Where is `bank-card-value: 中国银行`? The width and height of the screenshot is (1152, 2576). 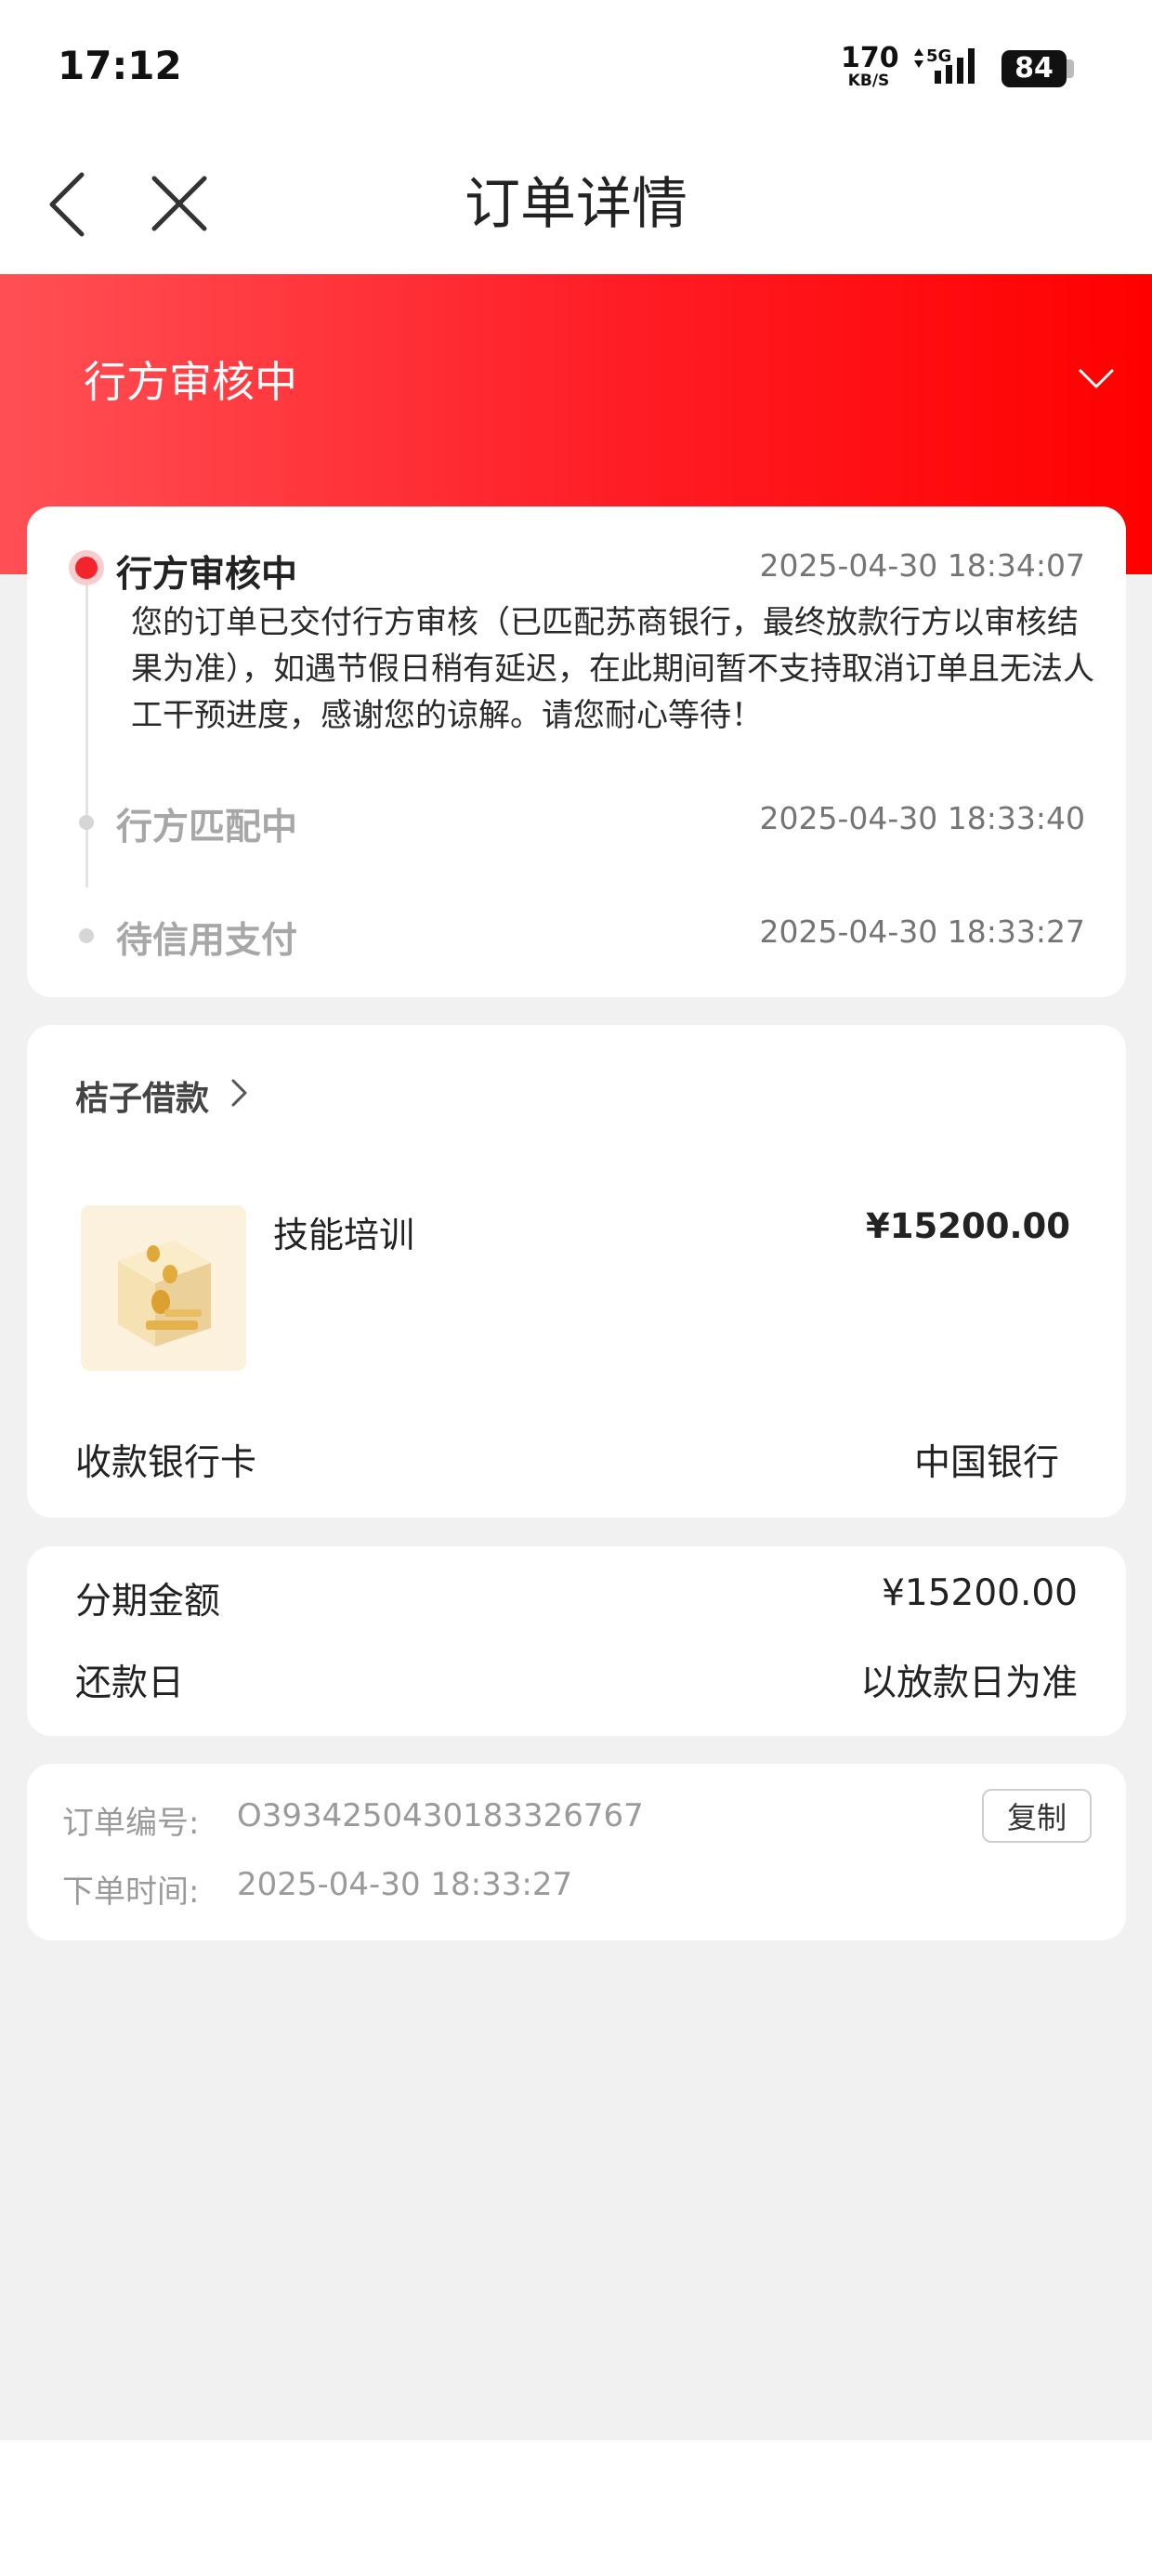 bank-card-value: 中国银行 is located at coordinates (986, 1463).